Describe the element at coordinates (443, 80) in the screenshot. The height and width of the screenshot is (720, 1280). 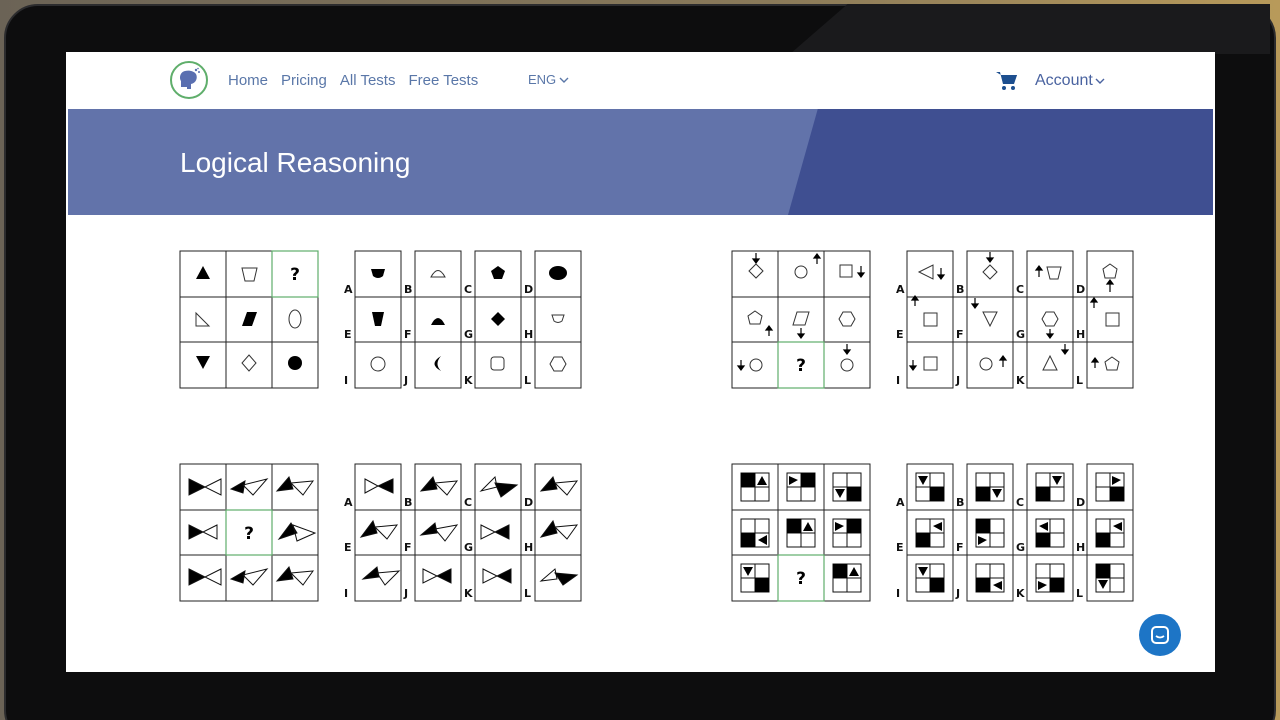
I see `nav-free-tests-link: Free Tests` at that location.